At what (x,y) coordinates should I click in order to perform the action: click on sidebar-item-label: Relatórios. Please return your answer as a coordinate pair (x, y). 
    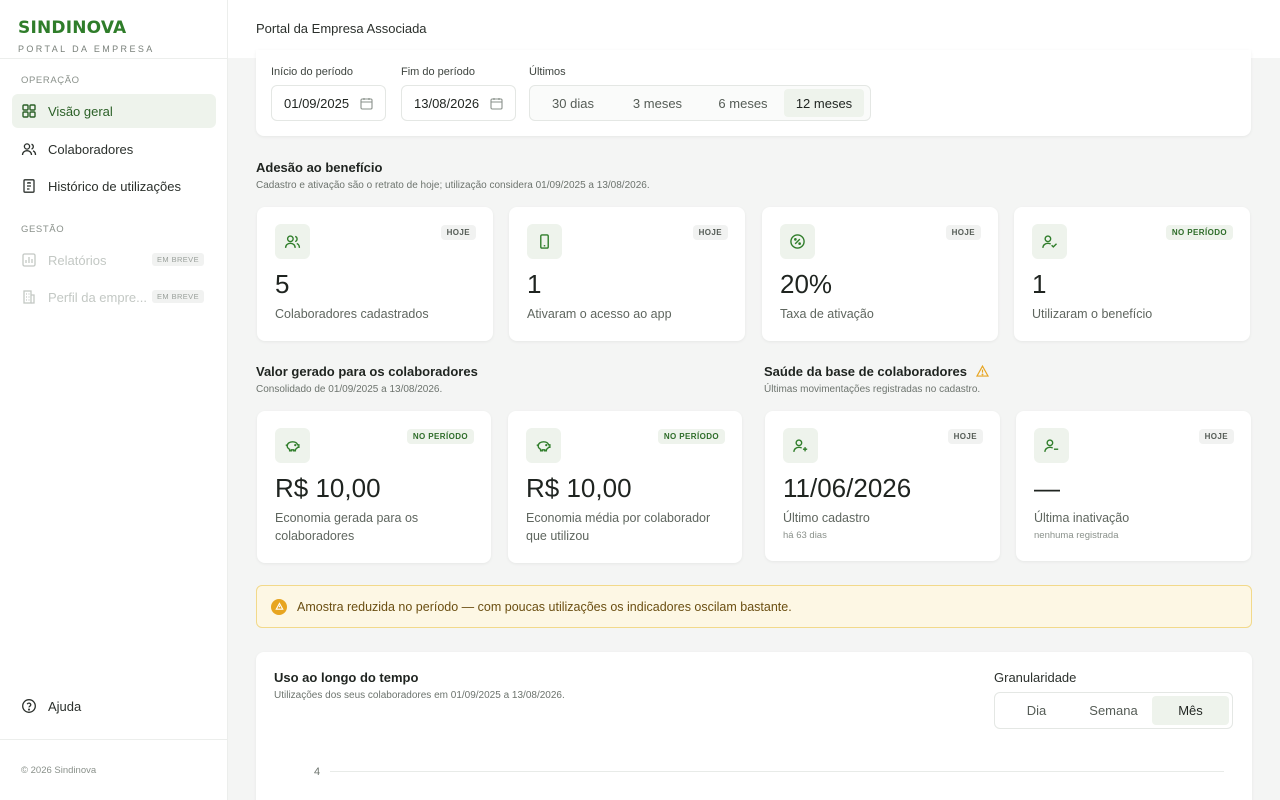
    Looking at the image, I should click on (77, 260).